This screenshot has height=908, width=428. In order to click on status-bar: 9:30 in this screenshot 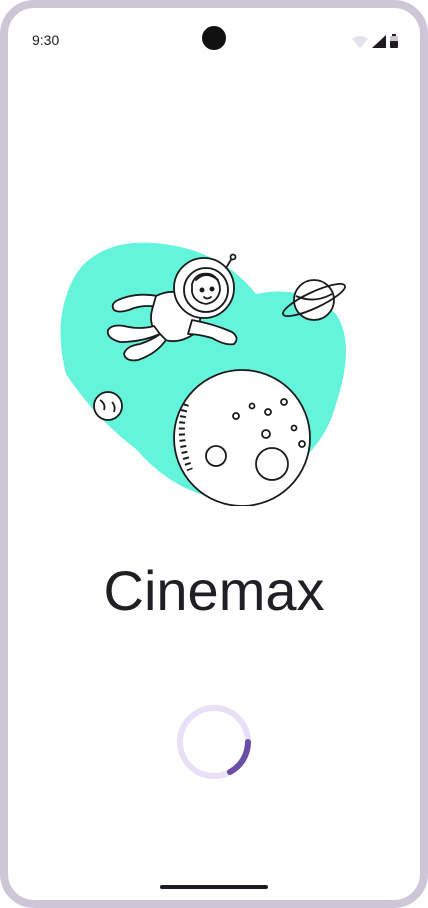, I will do `click(214, 43)`.